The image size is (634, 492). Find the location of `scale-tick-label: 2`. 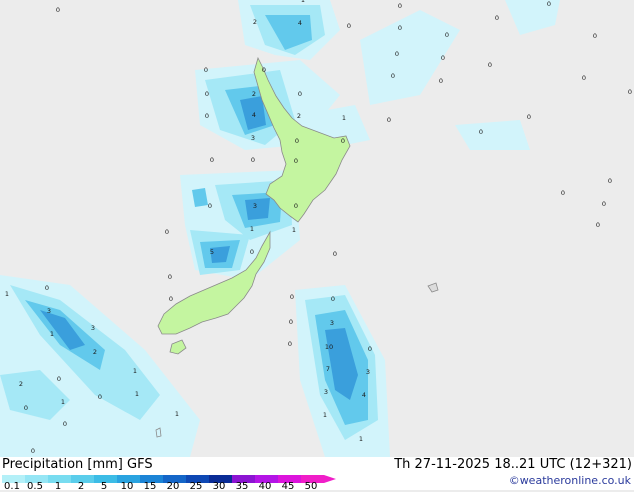

scale-tick-label: 2 is located at coordinates (81, 486).